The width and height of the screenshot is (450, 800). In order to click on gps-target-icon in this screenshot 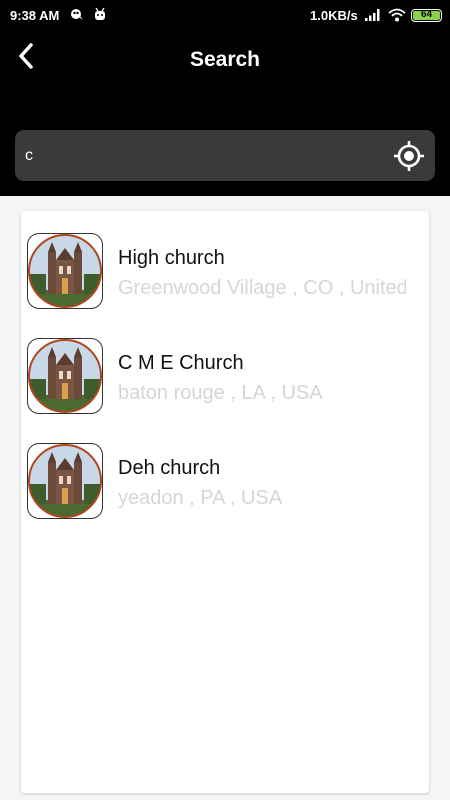, I will do `click(409, 156)`.